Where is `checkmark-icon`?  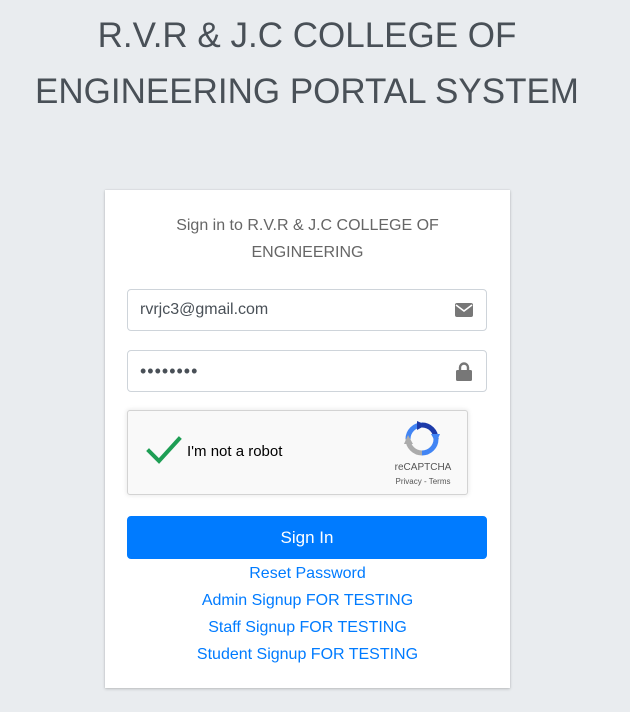 checkmark-icon is located at coordinates (164, 450).